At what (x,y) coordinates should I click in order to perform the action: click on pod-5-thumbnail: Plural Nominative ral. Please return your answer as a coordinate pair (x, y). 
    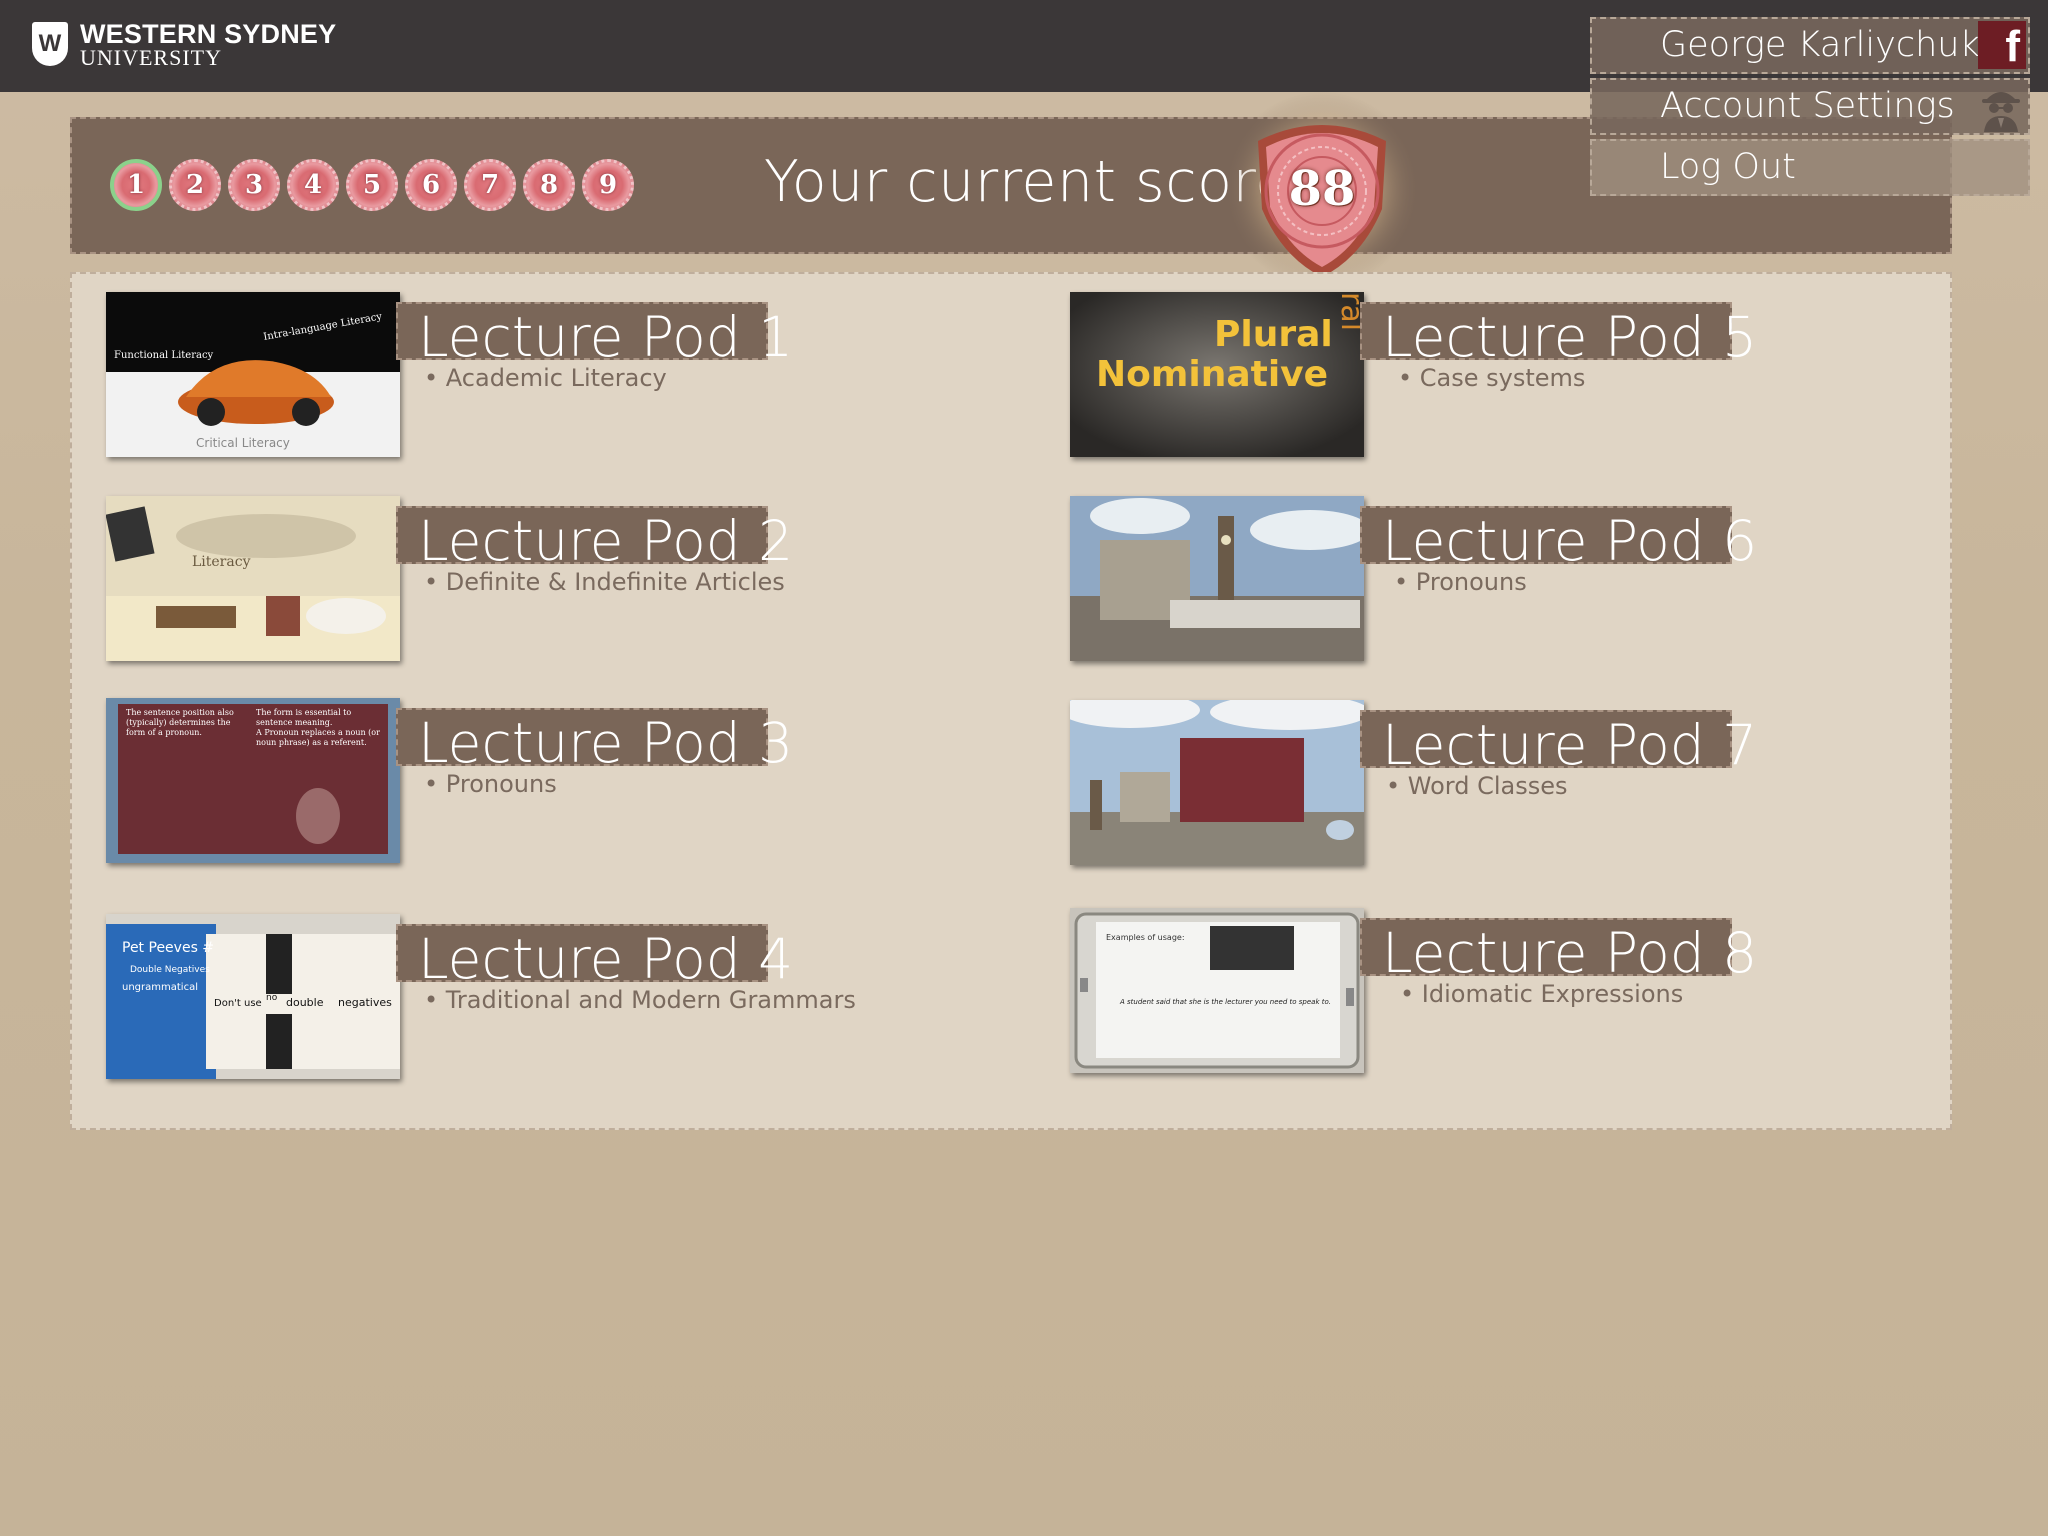
    Looking at the image, I should click on (1217, 374).